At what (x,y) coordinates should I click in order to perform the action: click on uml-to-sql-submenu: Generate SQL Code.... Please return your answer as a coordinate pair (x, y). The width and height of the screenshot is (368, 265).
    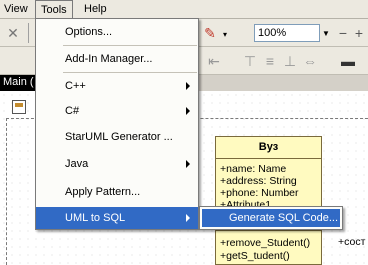
    Looking at the image, I should click on (271, 218).